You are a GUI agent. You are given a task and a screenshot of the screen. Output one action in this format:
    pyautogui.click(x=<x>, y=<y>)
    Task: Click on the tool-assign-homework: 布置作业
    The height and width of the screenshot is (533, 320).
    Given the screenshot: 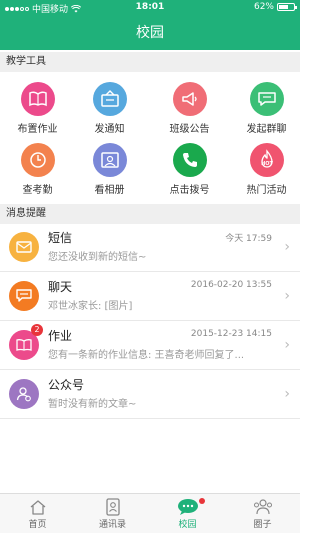 What is the action you would take?
    pyautogui.click(x=37, y=112)
    